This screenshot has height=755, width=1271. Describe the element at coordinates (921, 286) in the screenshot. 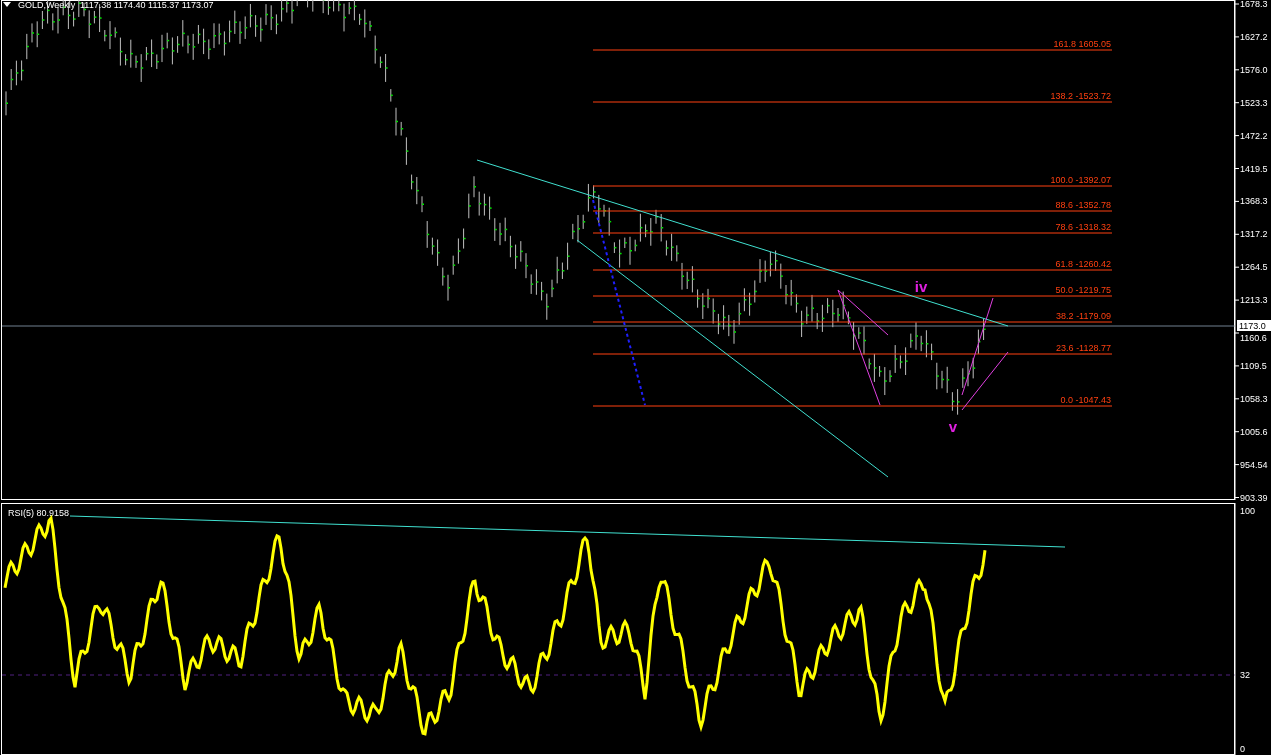

I see `wave-label: iv` at that location.